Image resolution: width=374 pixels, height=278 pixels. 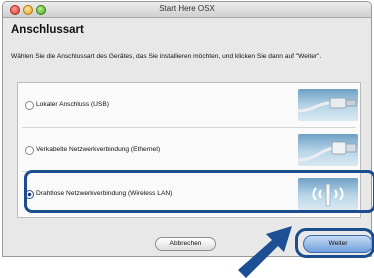 What do you see at coordinates (189, 105) in the screenshot?
I see `option-usb: Lokaler Anschluss (USB)` at bounding box center [189, 105].